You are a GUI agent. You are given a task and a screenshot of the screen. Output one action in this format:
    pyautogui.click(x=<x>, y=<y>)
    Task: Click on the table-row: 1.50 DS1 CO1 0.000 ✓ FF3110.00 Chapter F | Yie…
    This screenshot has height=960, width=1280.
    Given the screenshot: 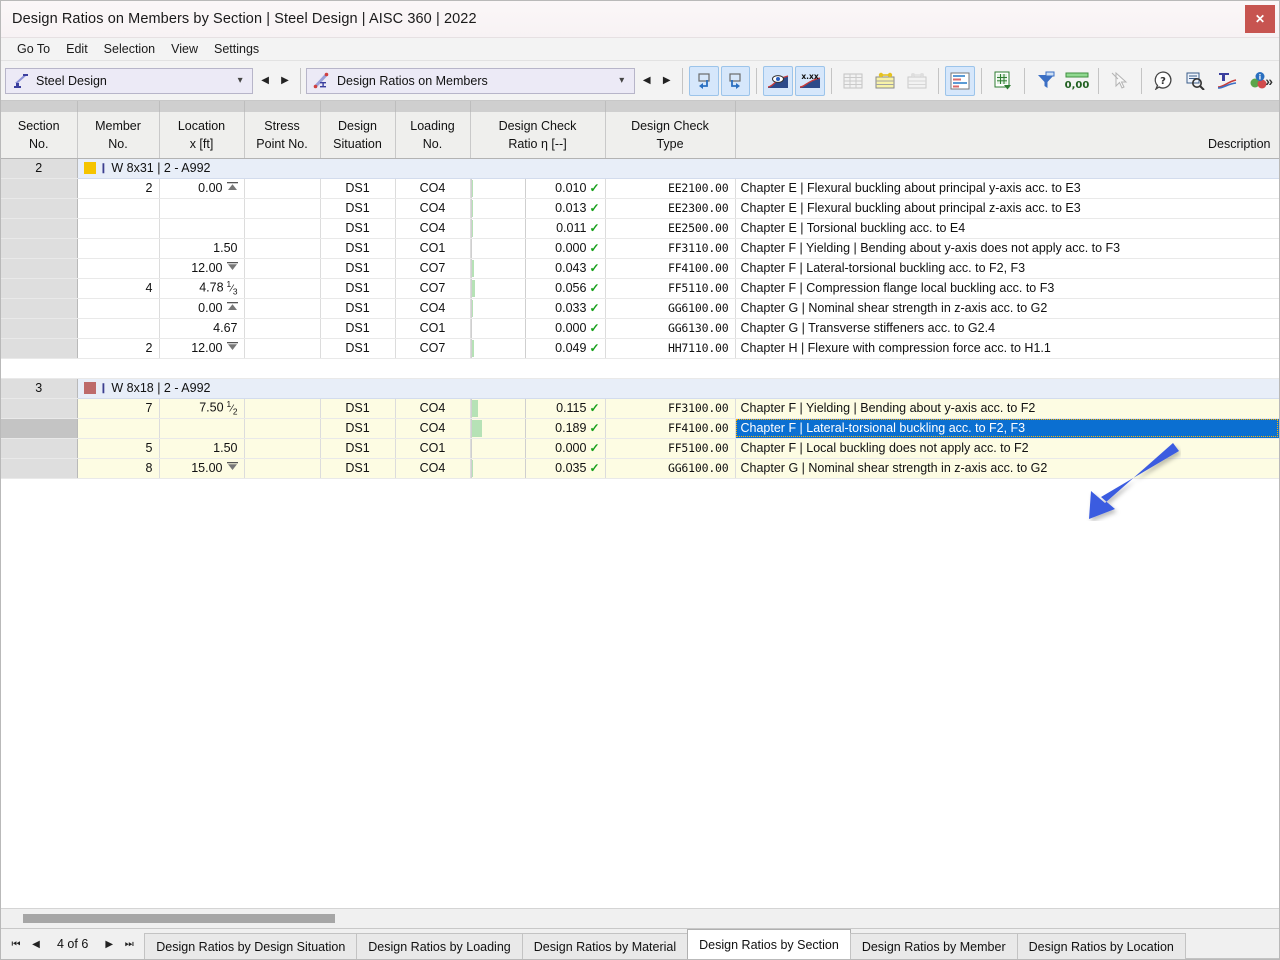 What is the action you would take?
    pyautogui.click(x=640, y=248)
    